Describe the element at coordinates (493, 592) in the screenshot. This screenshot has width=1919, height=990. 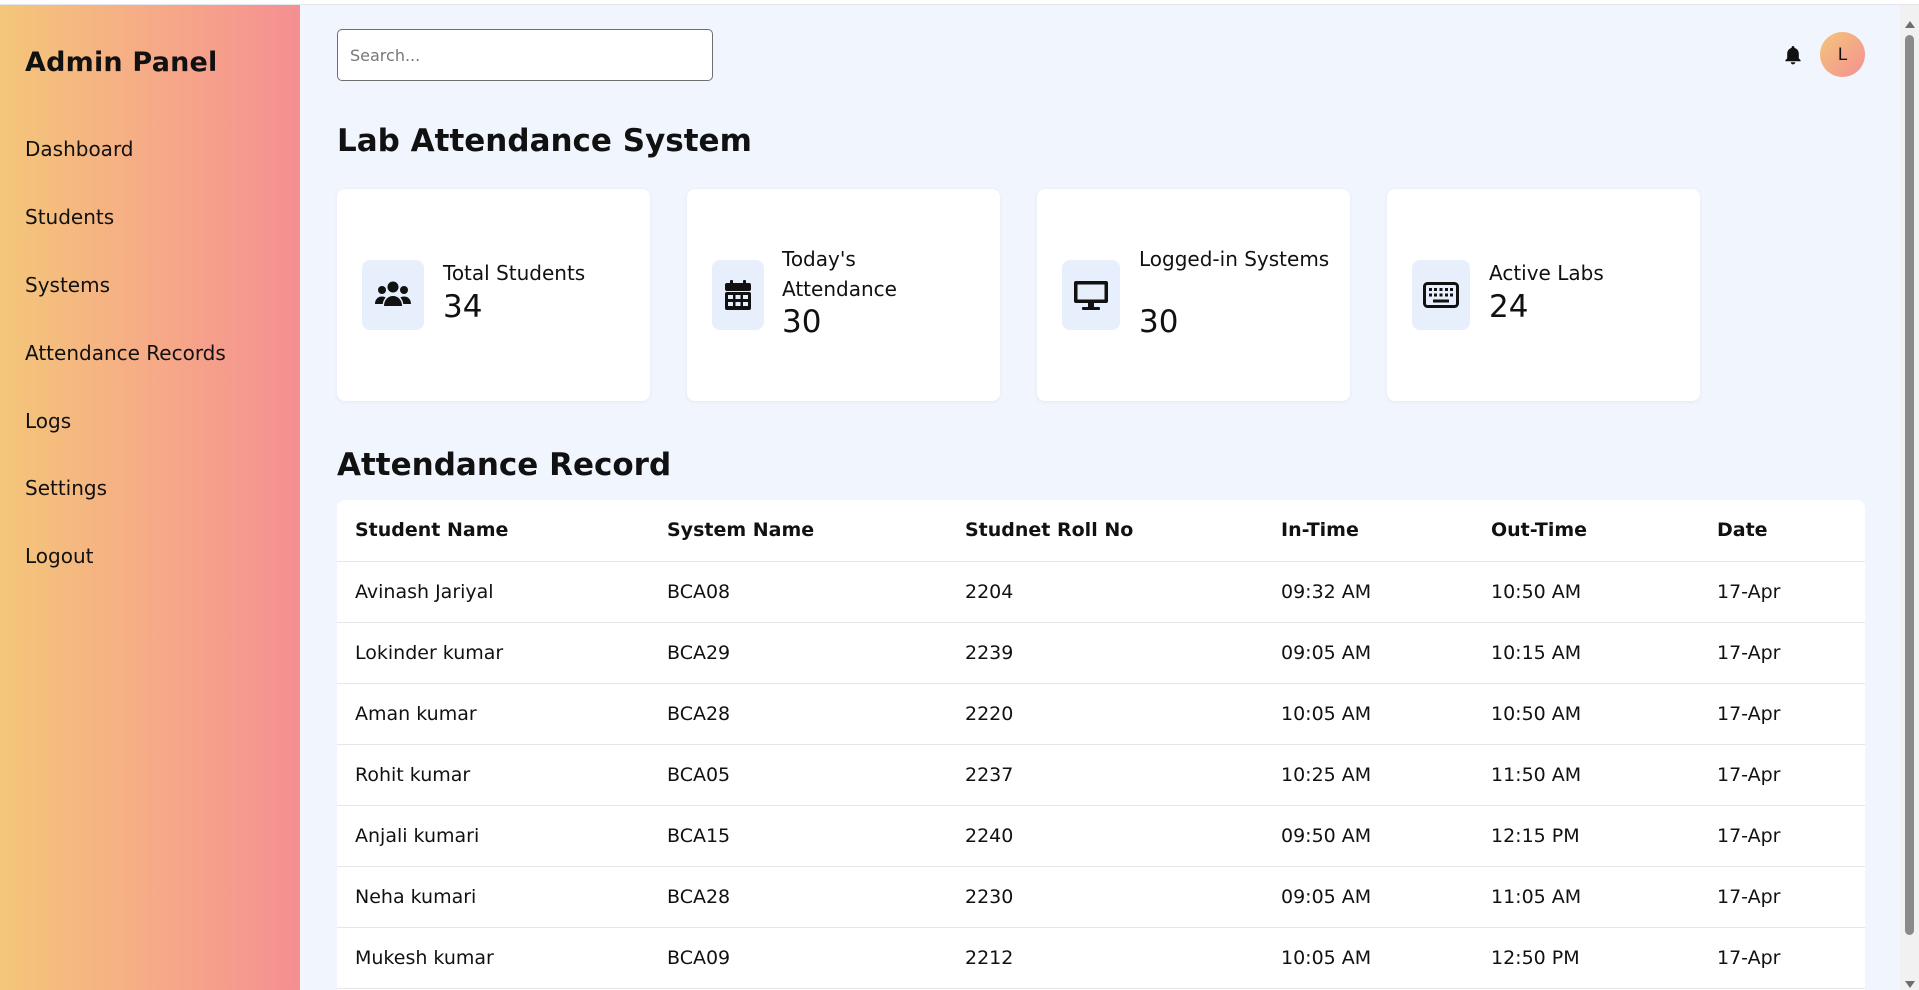
I see `cell-student-name: Avinash Jariyal` at that location.